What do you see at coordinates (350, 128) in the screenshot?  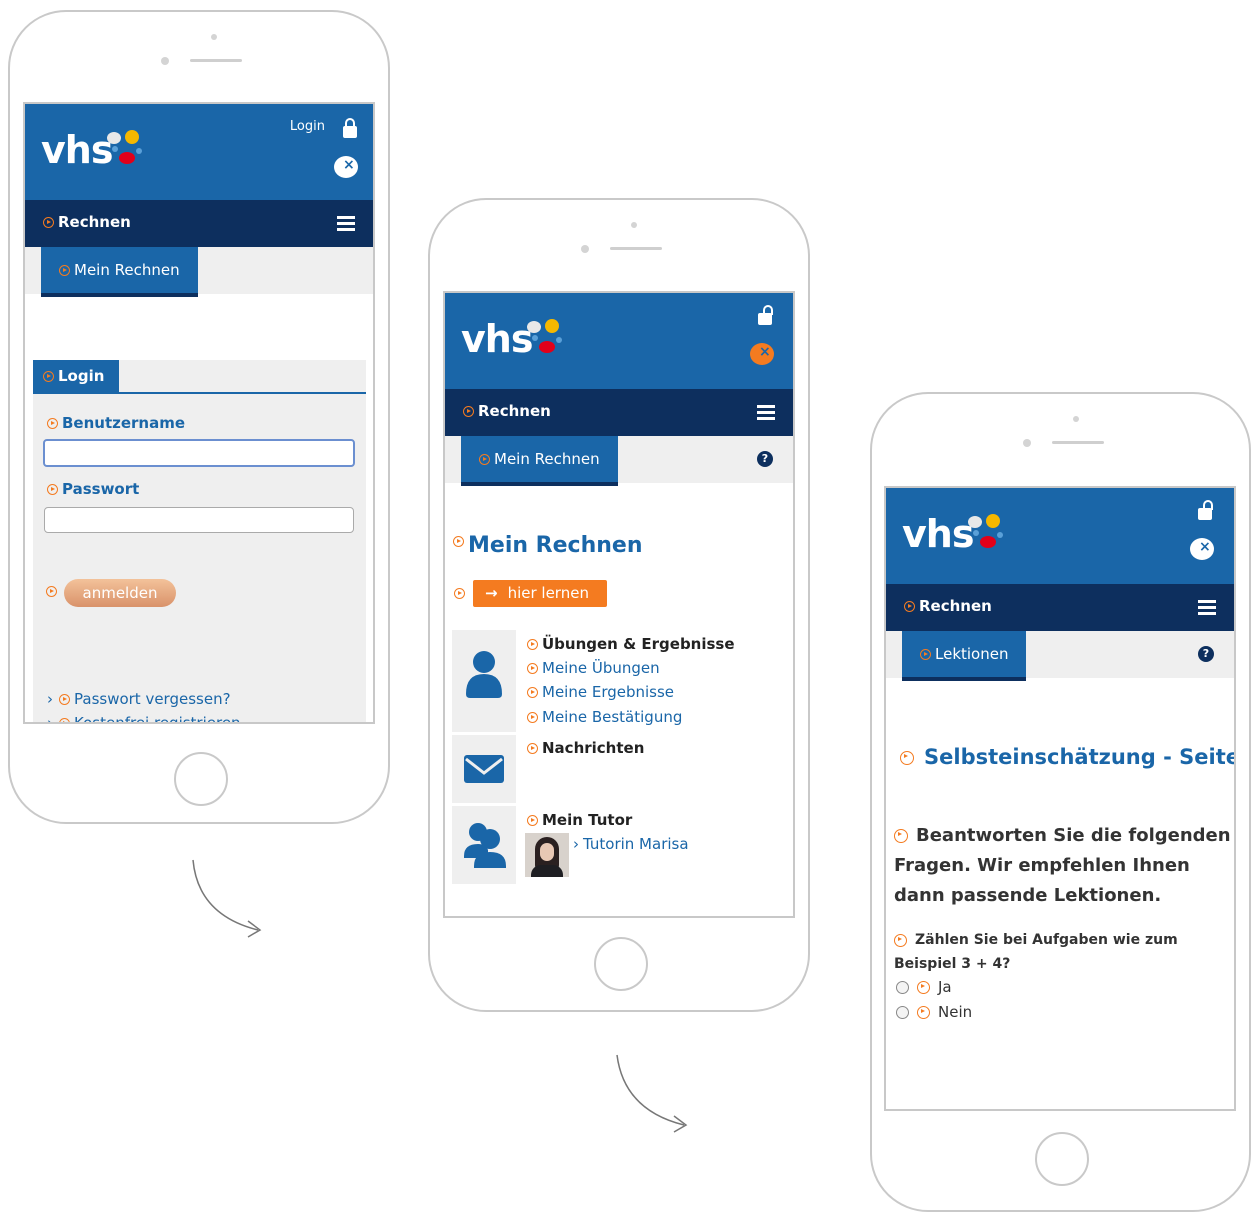 I see `lock-icon` at bounding box center [350, 128].